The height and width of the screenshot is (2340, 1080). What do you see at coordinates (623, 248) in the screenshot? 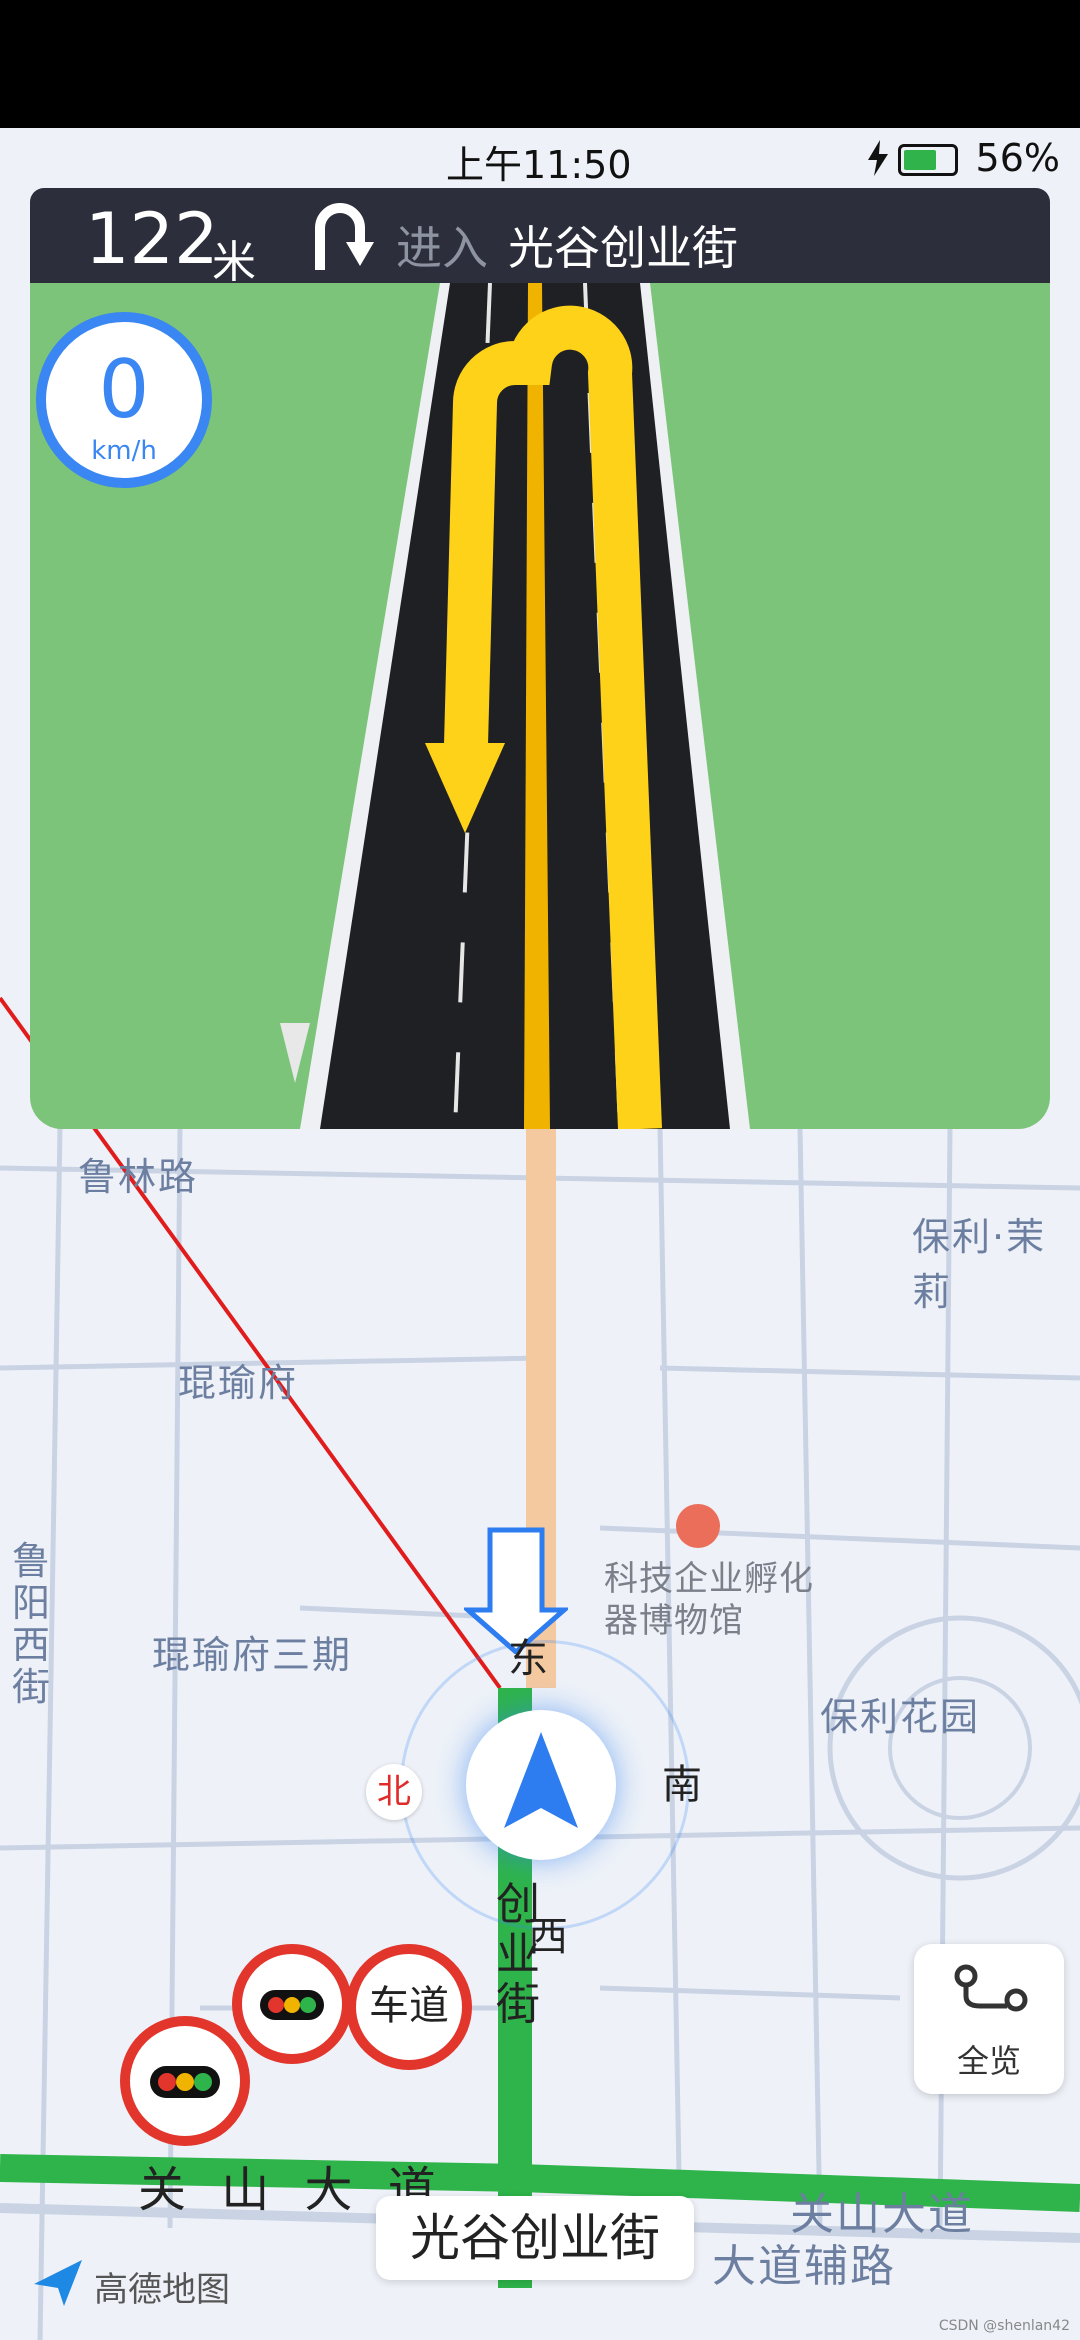
I see `next-road-name: 光谷创业街` at bounding box center [623, 248].